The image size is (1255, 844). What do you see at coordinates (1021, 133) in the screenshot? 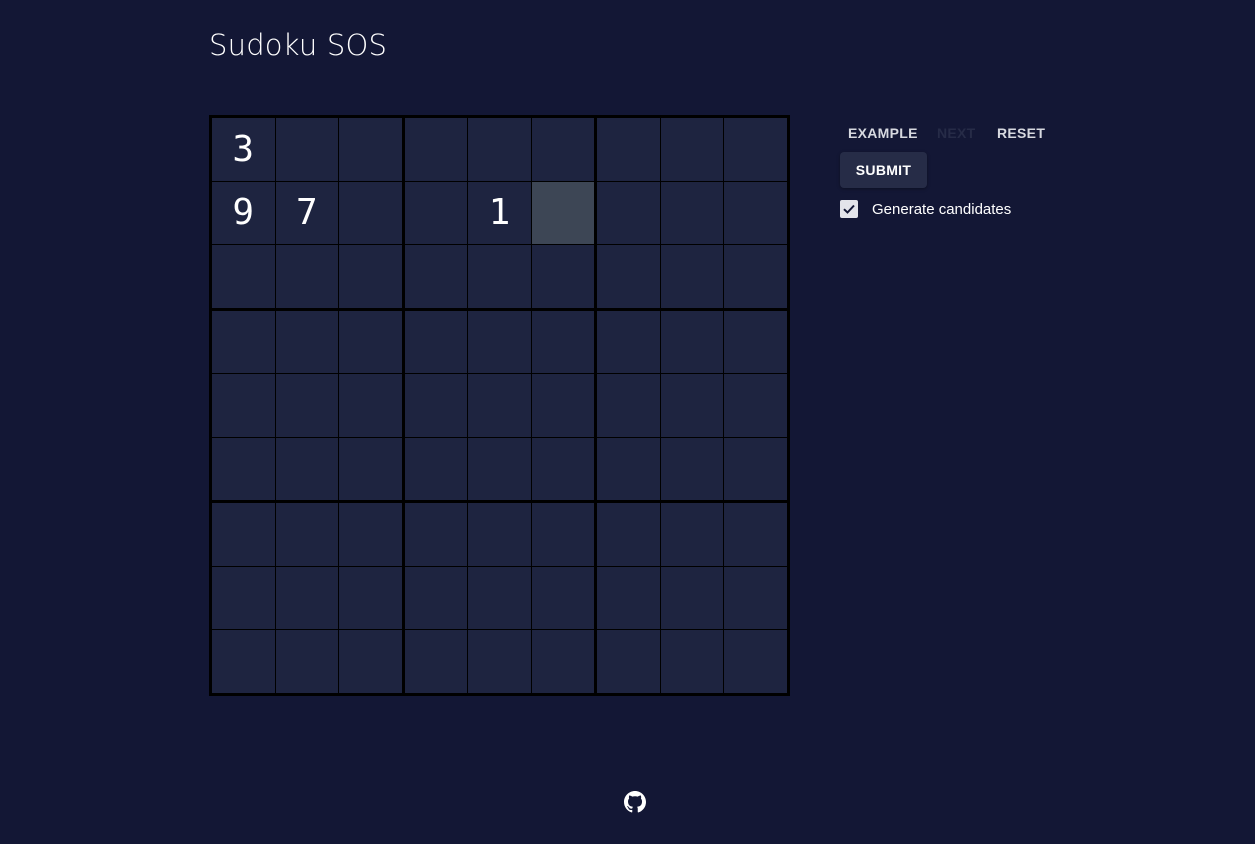
I see `reset-button: RESET` at bounding box center [1021, 133].